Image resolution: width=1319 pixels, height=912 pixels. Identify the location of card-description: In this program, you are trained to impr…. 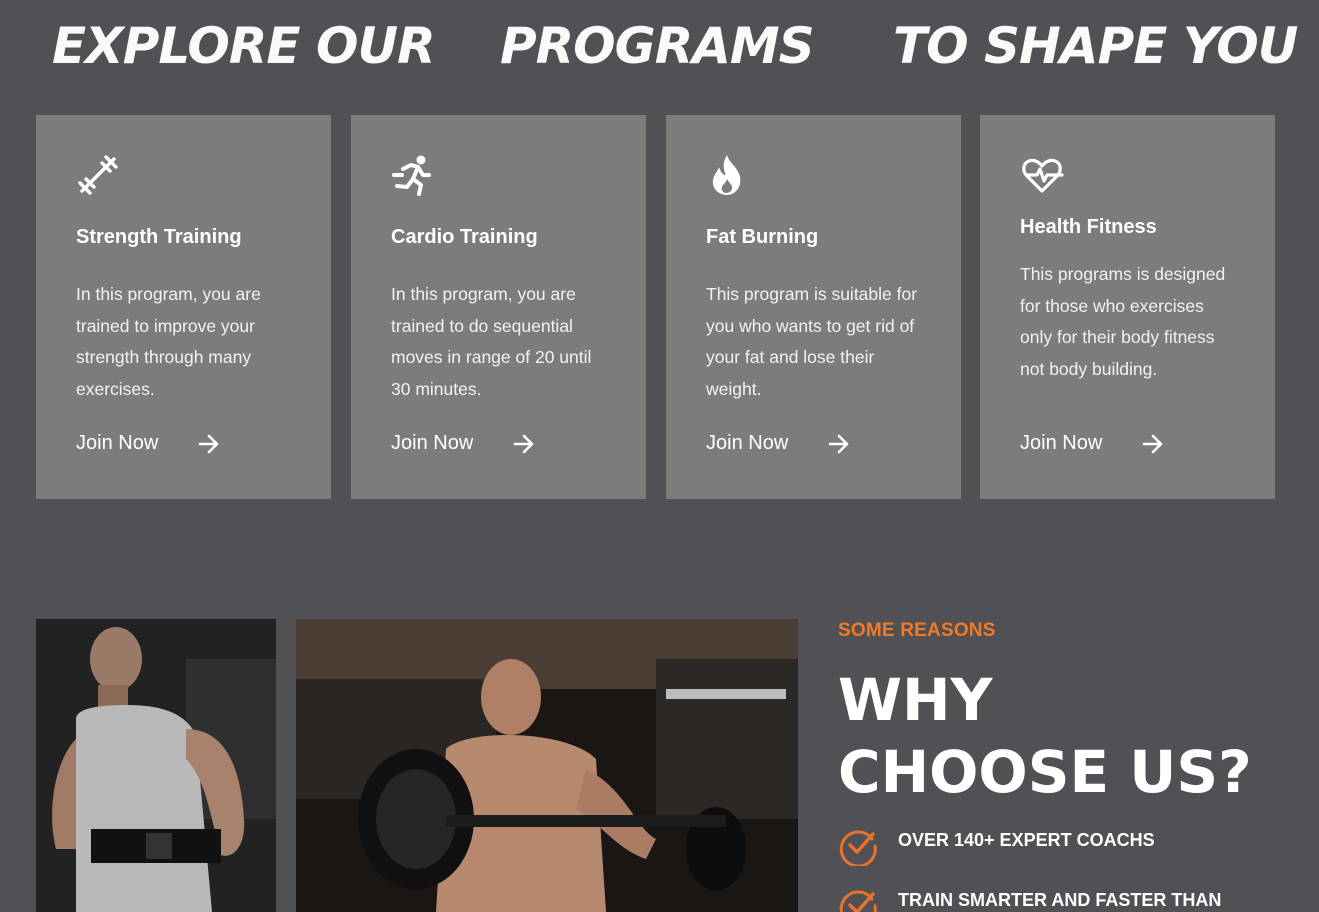
(168, 341).